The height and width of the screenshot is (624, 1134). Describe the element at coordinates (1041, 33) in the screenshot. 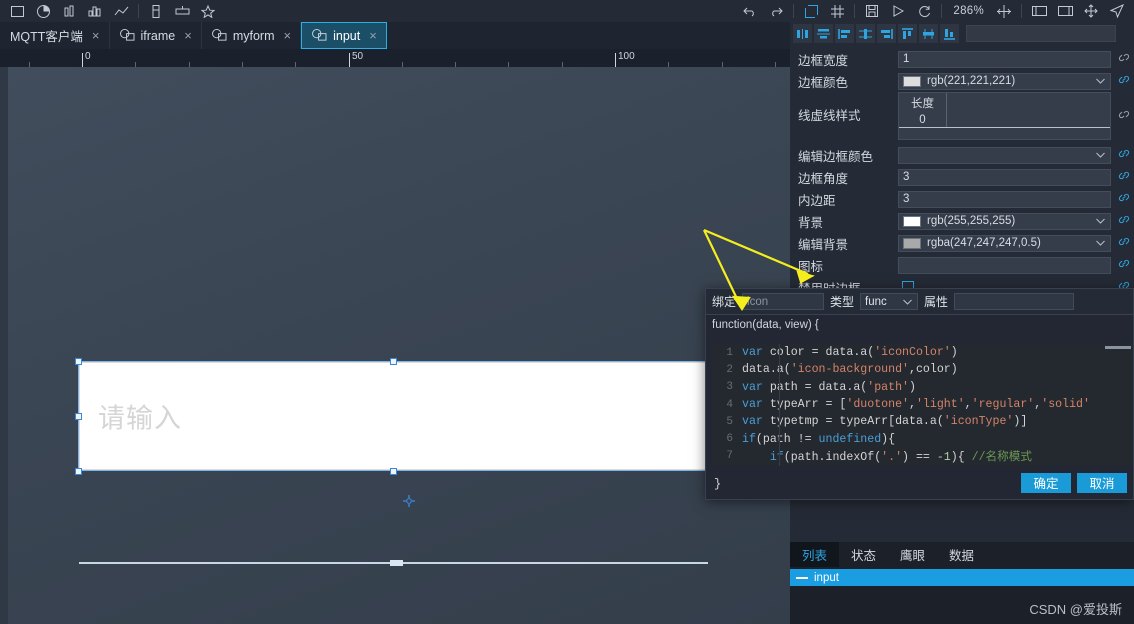

I see `align-extra-field` at that location.